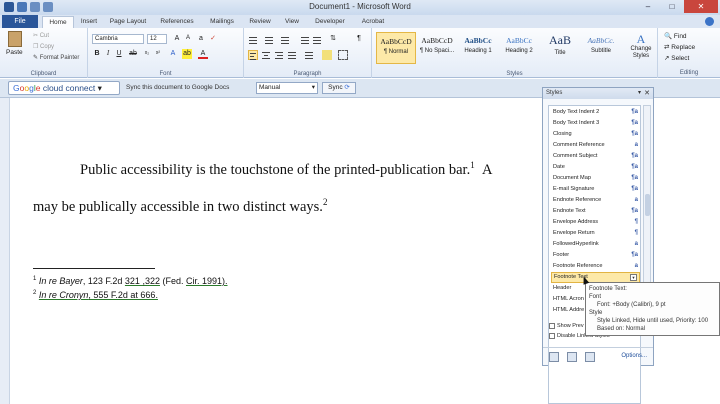 The height and width of the screenshot is (404, 720). What do you see at coordinates (559, 167) in the screenshot?
I see `style-item-label: Date` at bounding box center [559, 167].